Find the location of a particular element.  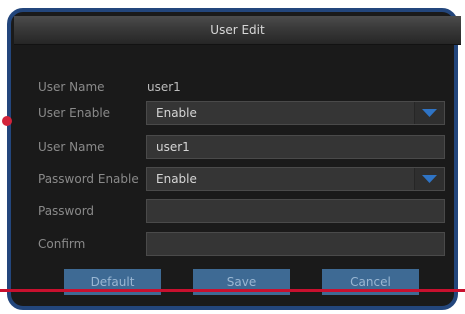

annotation-dot is located at coordinates (7, 121).